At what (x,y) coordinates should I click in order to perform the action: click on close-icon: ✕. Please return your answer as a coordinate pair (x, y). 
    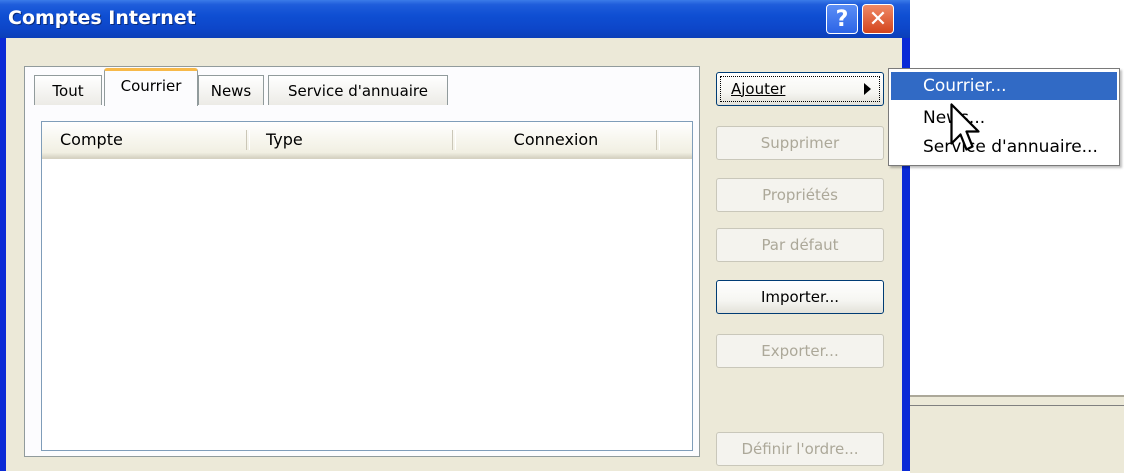
    Looking at the image, I should click on (878, 19).